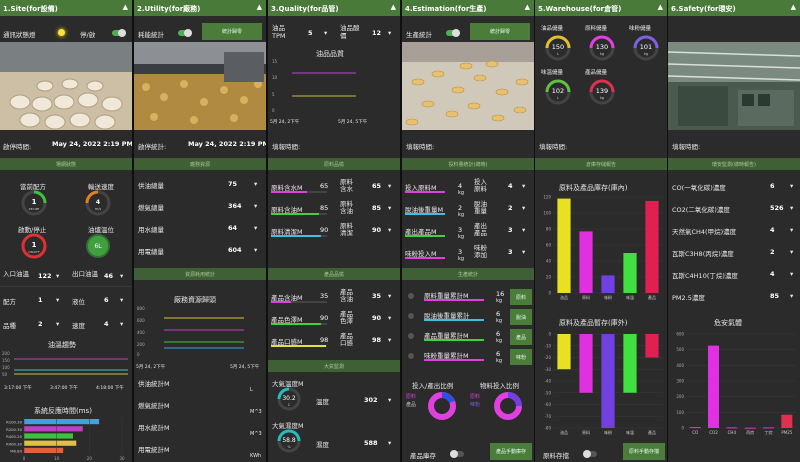  Describe the element at coordinates (66, 8) in the screenshot. I see `panel-site-header: 1.Site(for設備) ▲` at that location.